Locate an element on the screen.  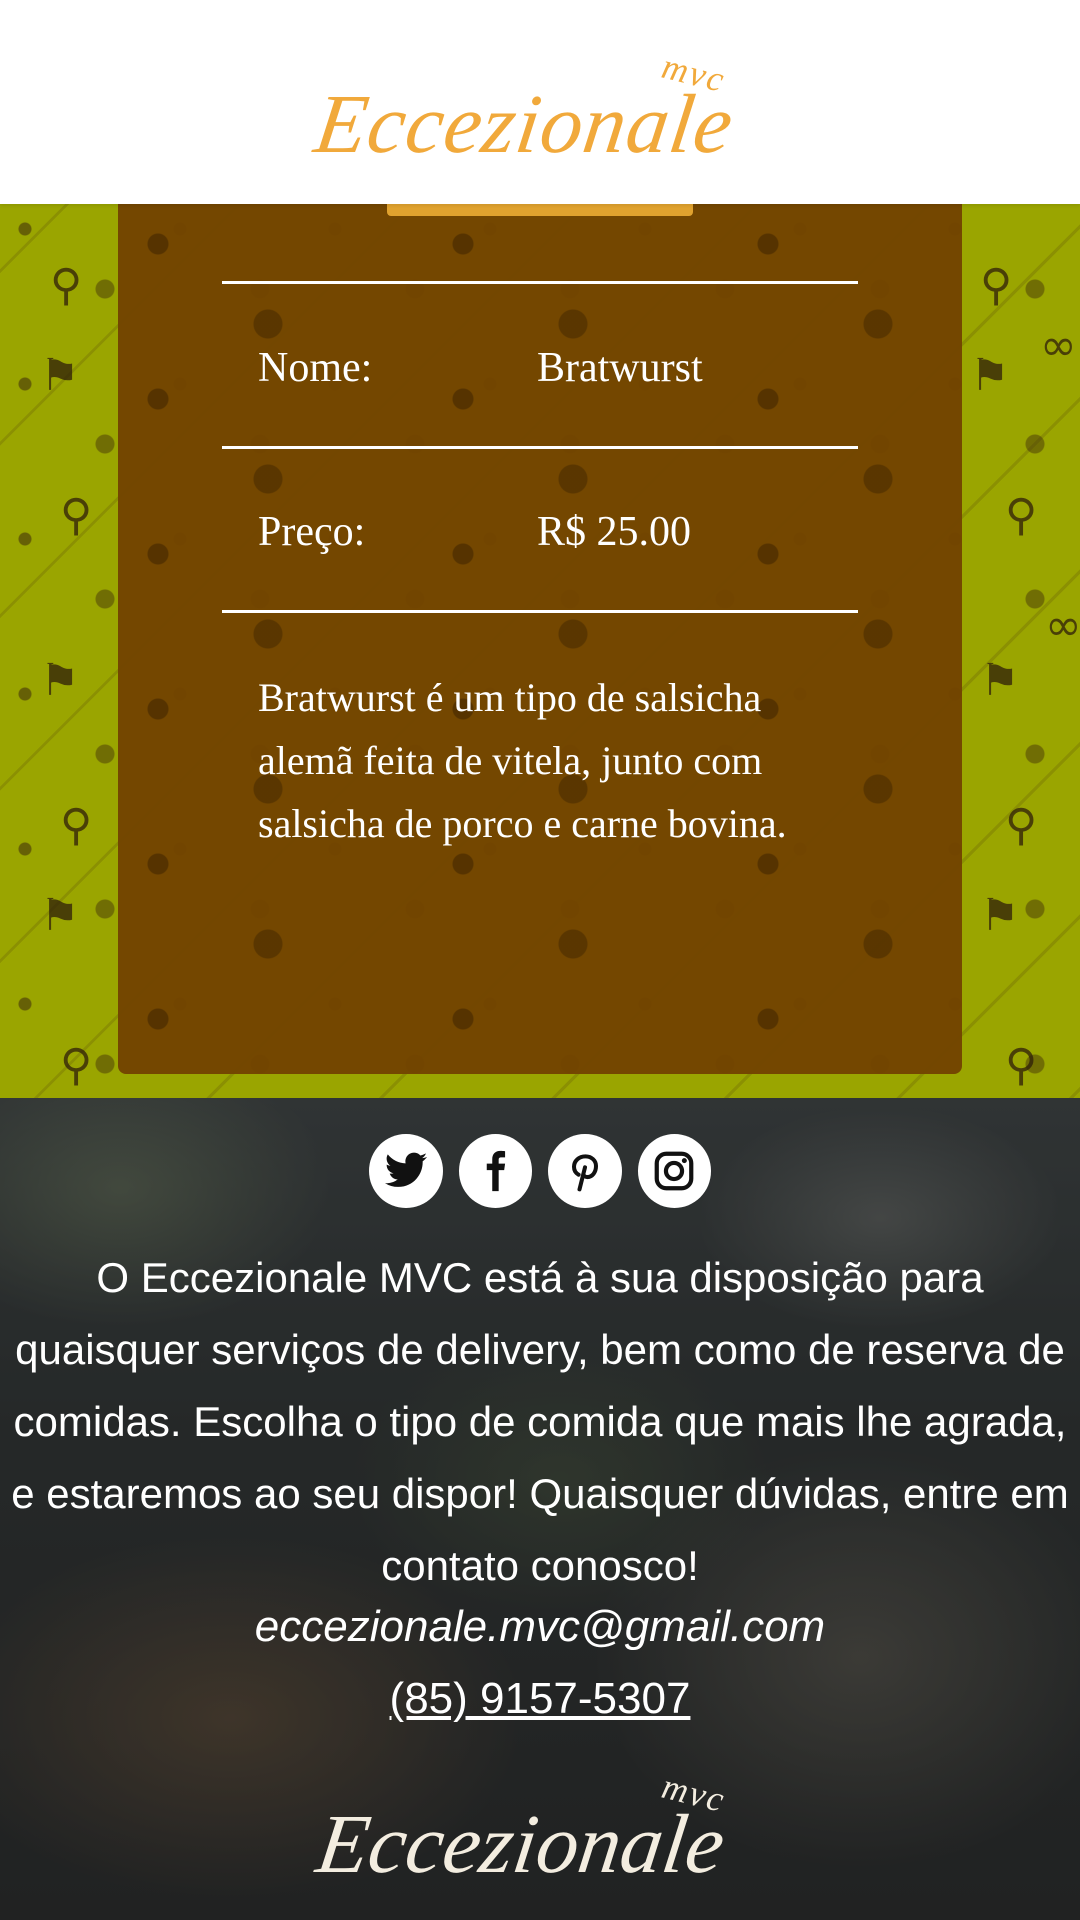
name-label: Nome: is located at coordinates (315, 368).